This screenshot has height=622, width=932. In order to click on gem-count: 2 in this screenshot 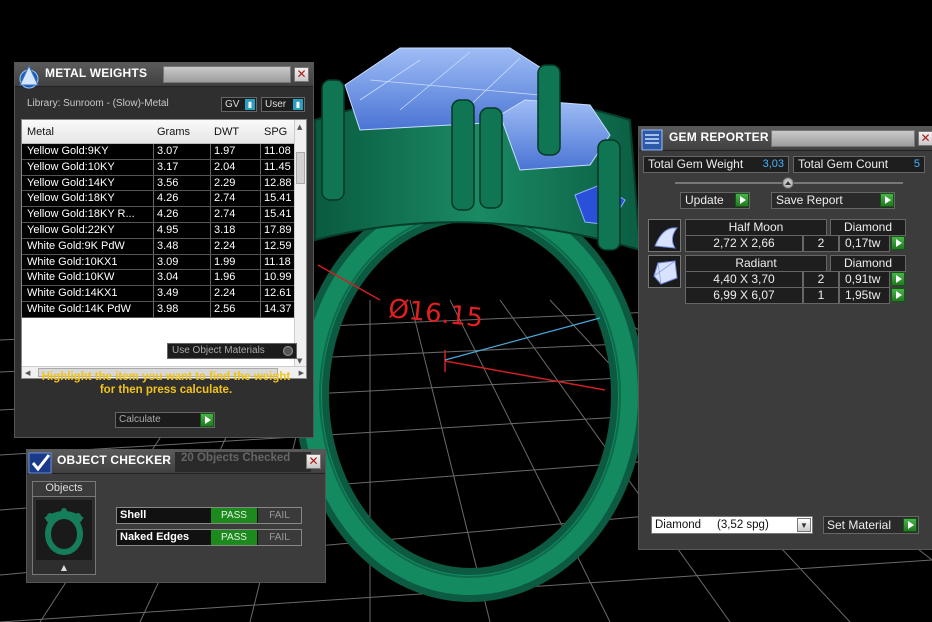, I will do `click(821, 279)`.